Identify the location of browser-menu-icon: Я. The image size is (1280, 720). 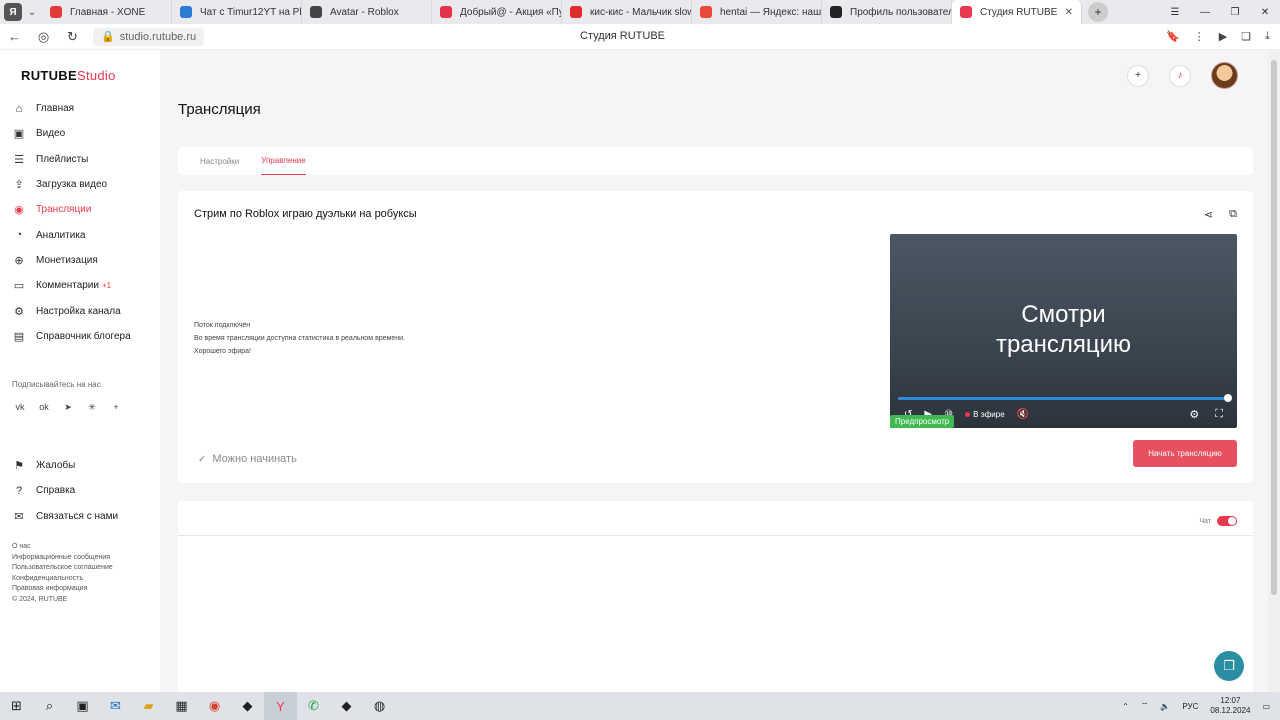
(13, 12).